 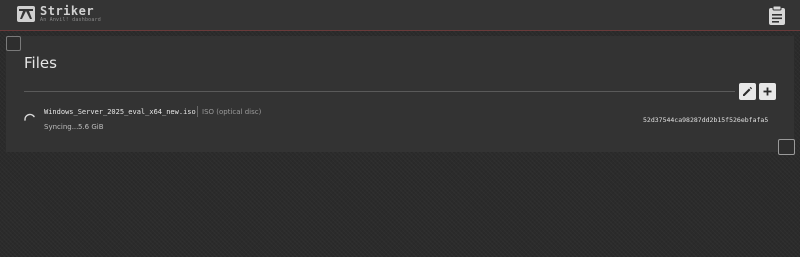 What do you see at coordinates (379, 91) in the screenshot?
I see `panel-divider` at bounding box center [379, 91].